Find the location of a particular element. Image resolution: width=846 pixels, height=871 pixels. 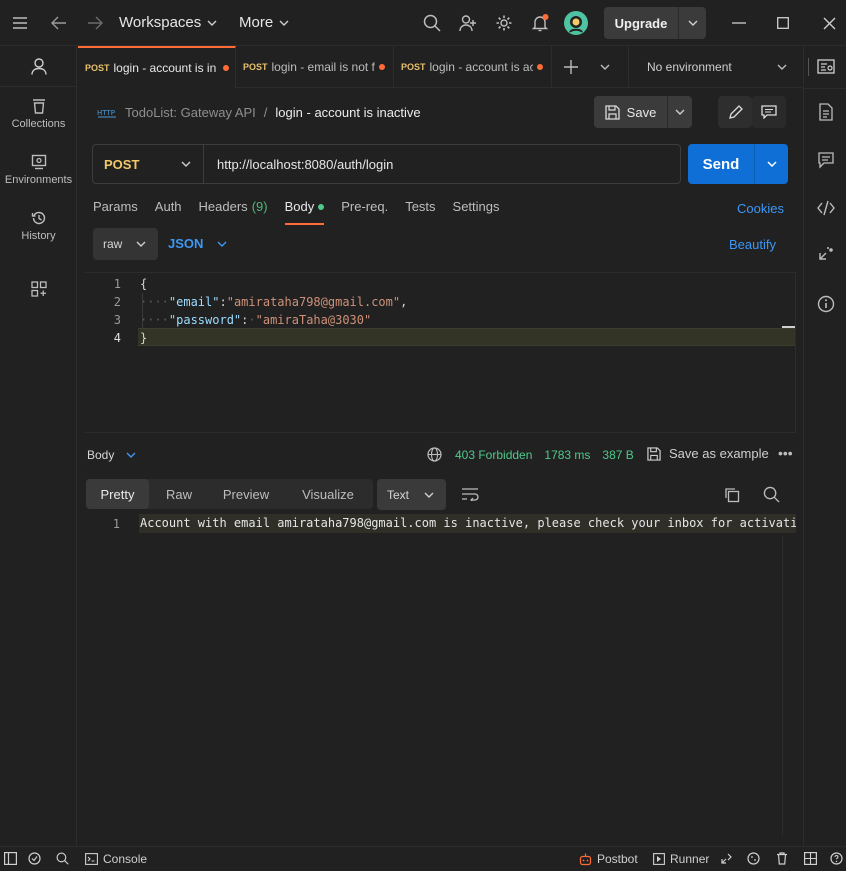

comments-icon is located at coordinates (826, 160).